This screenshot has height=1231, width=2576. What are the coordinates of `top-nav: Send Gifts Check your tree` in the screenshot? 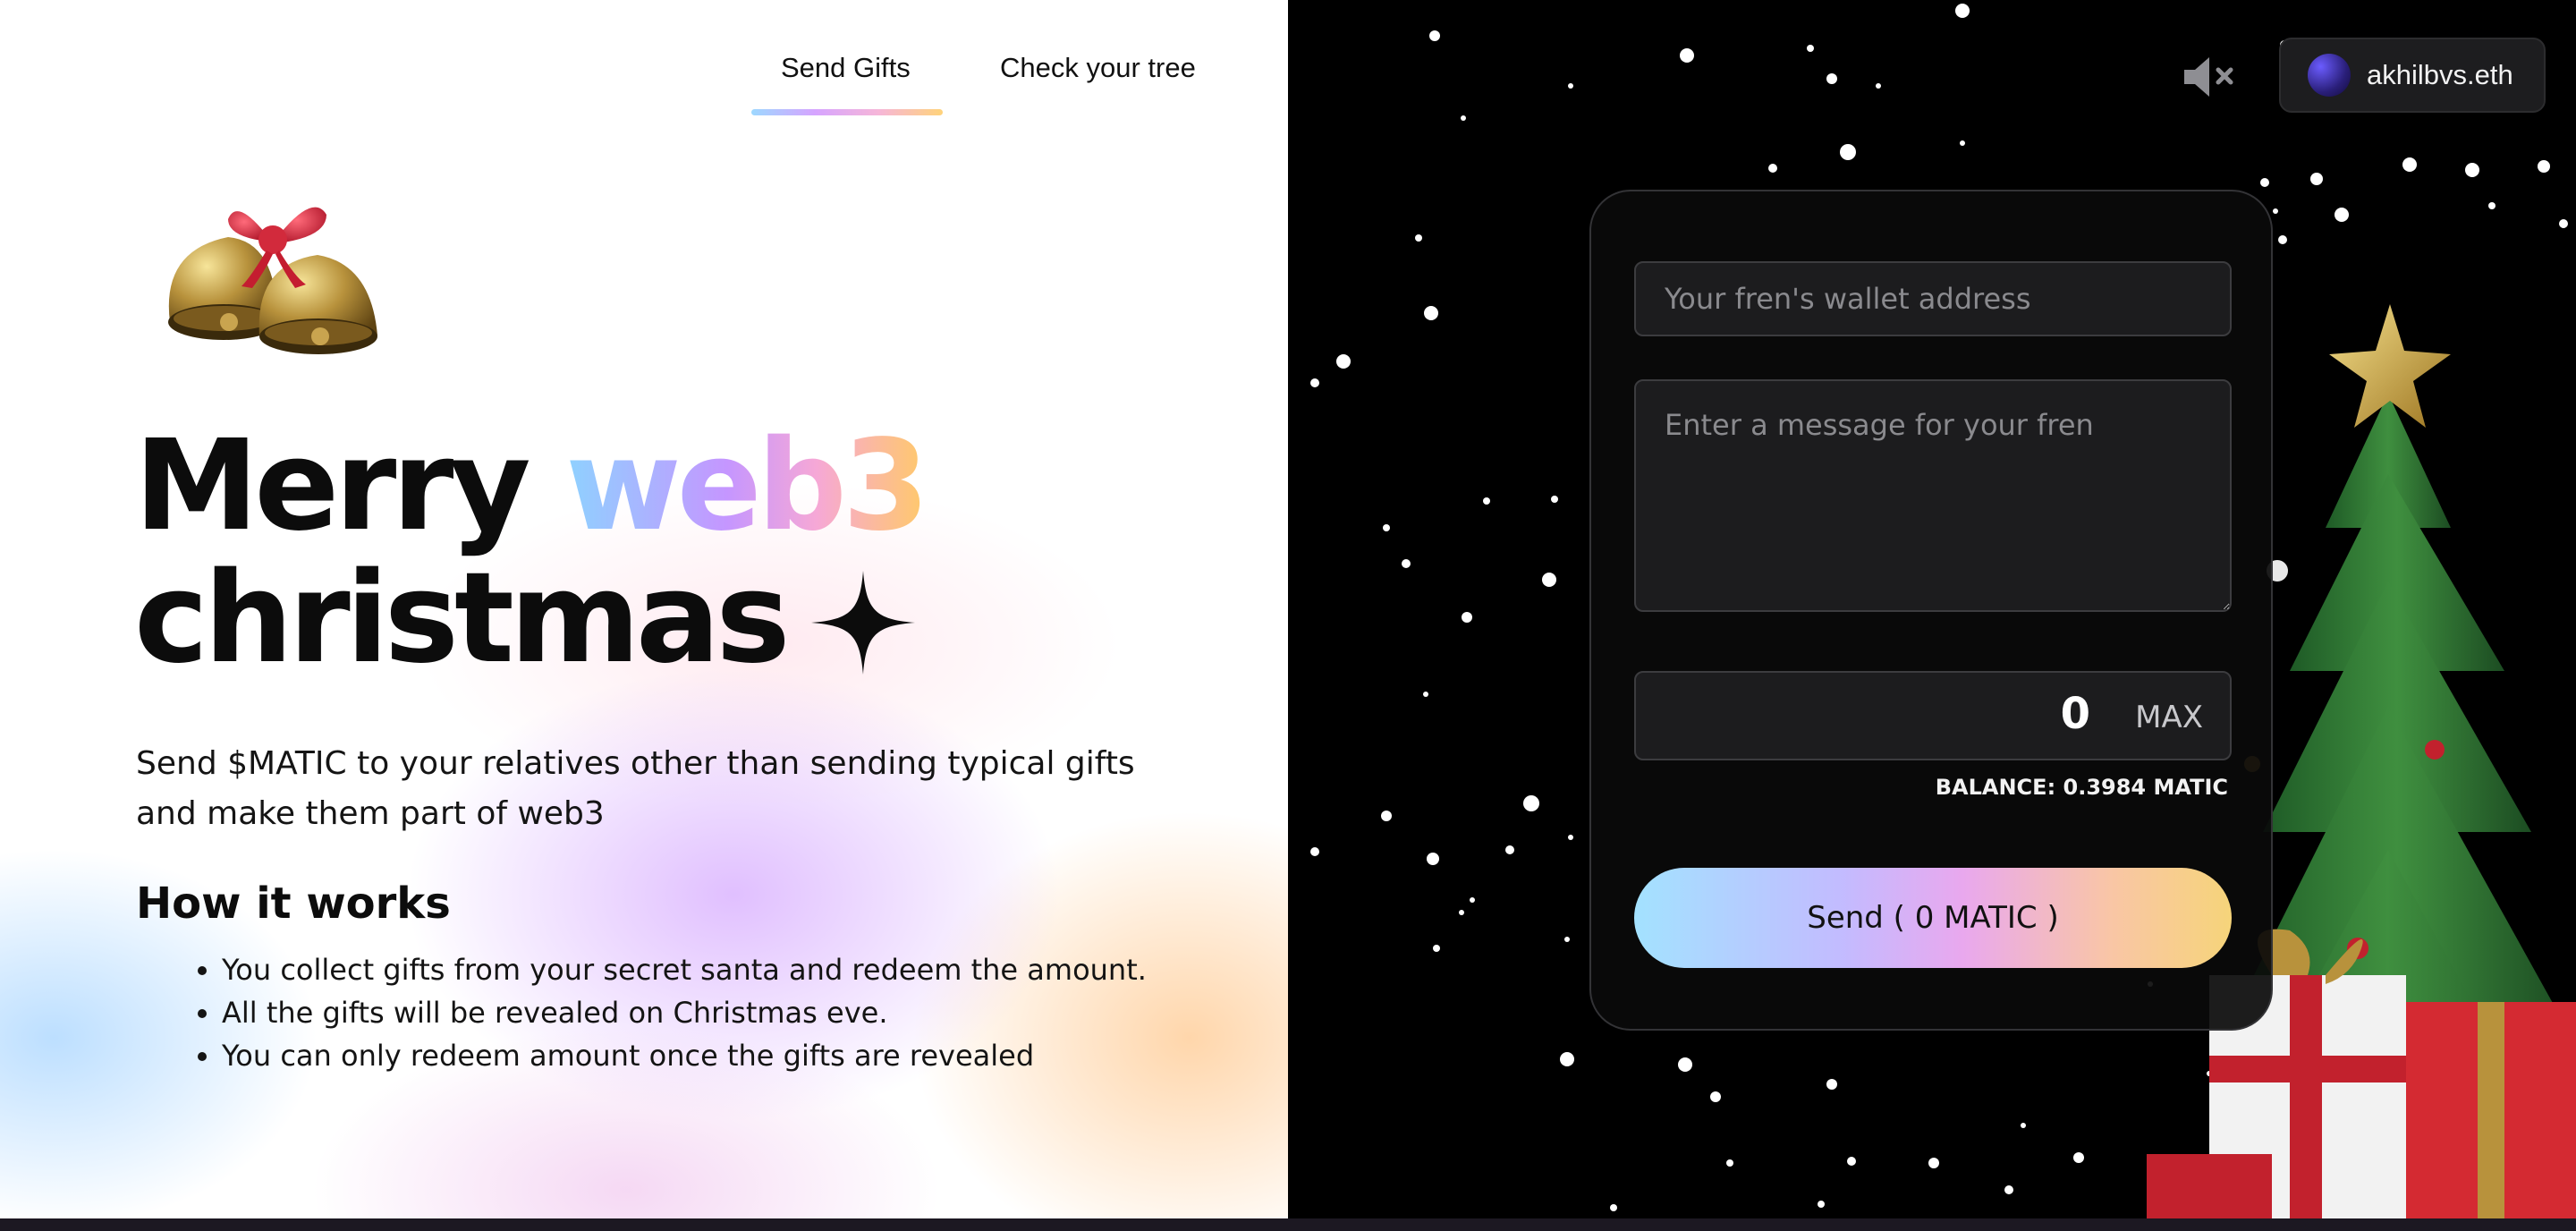 It's located at (644, 87).